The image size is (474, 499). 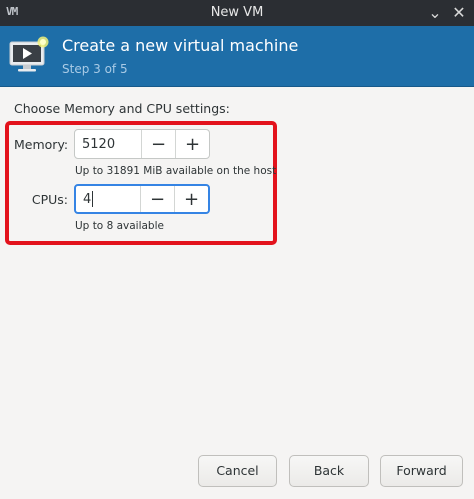 What do you see at coordinates (329, 471) in the screenshot?
I see `back-button: Back` at bounding box center [329, 471].